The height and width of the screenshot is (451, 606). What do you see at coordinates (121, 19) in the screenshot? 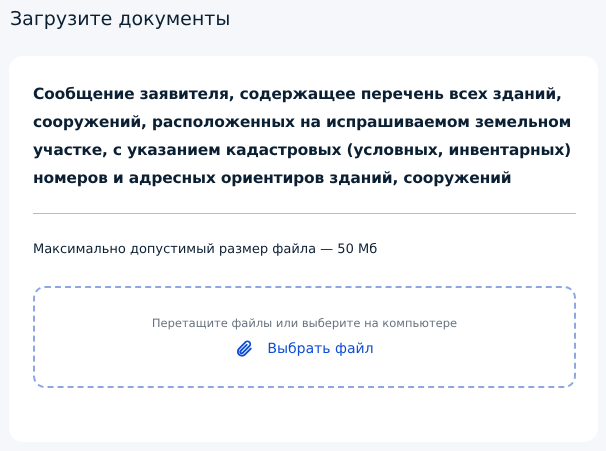
I see `page-title: Загрузите документы` at bounding box center [121, 19].